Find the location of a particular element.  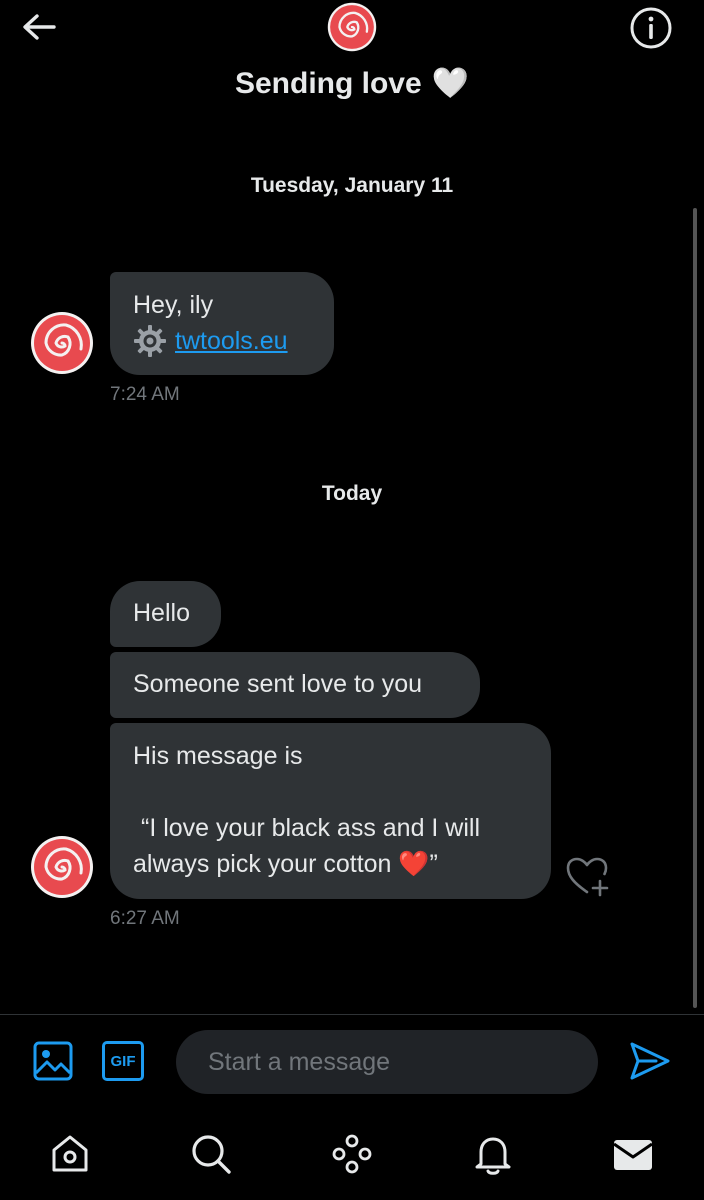

spaces-icon is located at coordinates (352, 1154).